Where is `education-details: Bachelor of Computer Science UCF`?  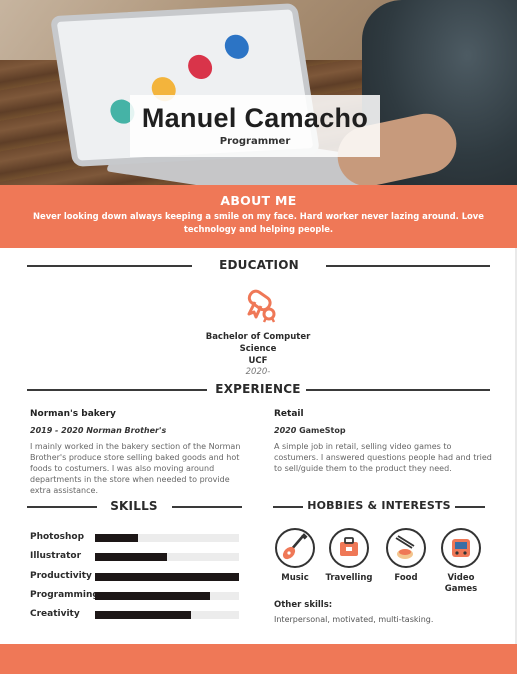
education-details: Bachelor of Computer Science UCF is located at coordinates (258, 349).